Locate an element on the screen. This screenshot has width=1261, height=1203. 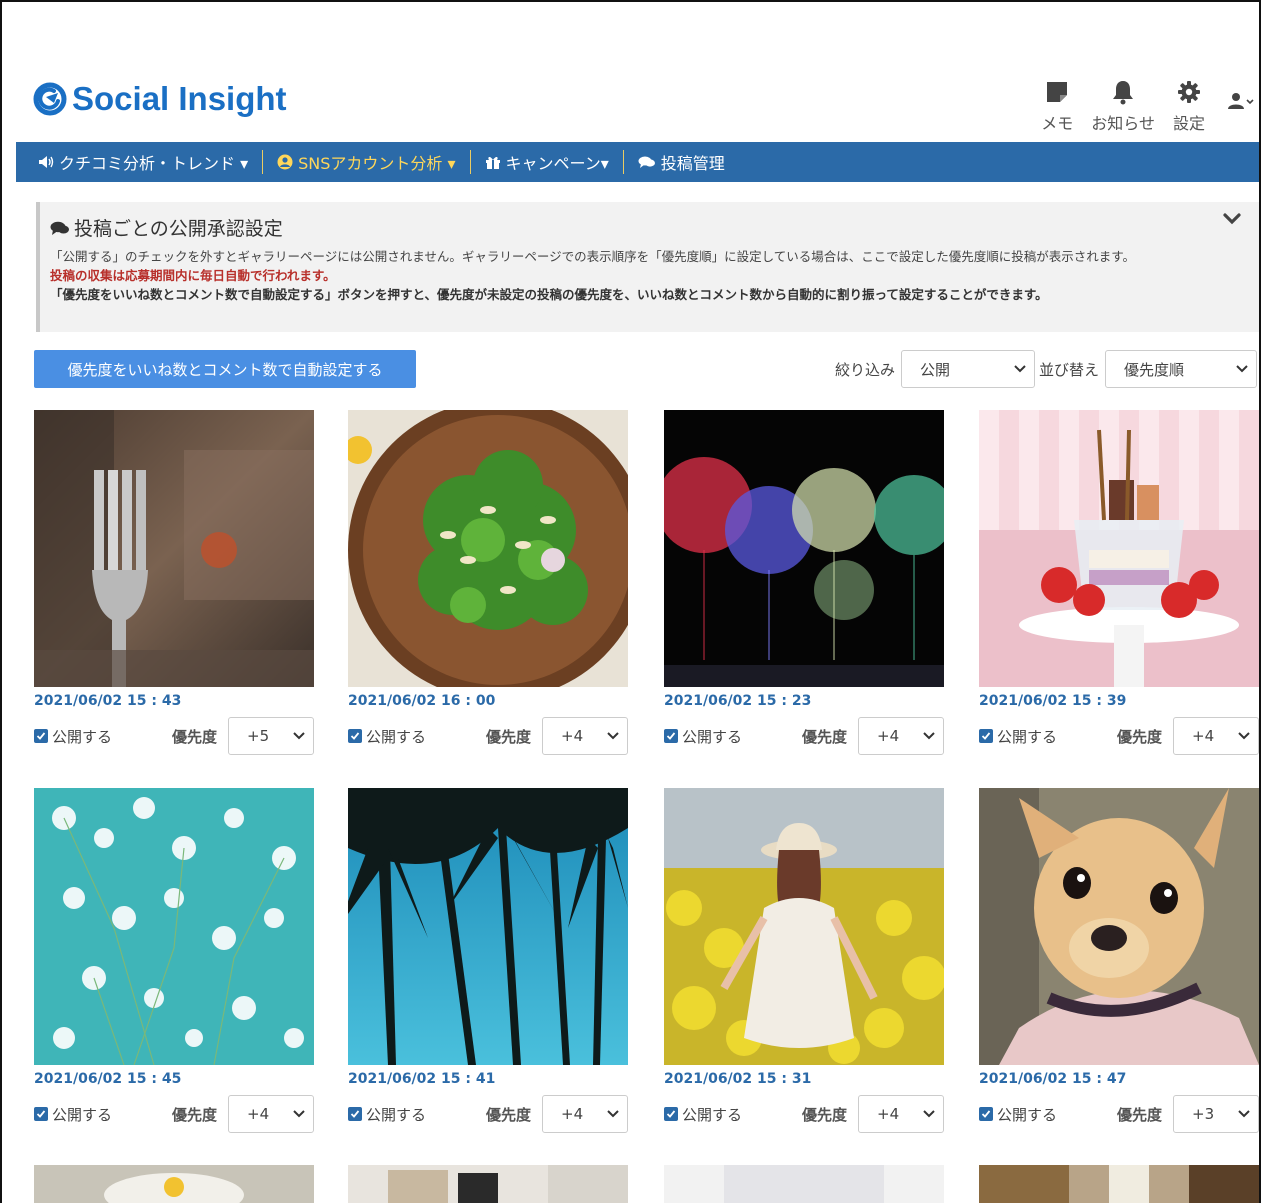
collapse-chevron-icon is located at coordinates (1232, 219).